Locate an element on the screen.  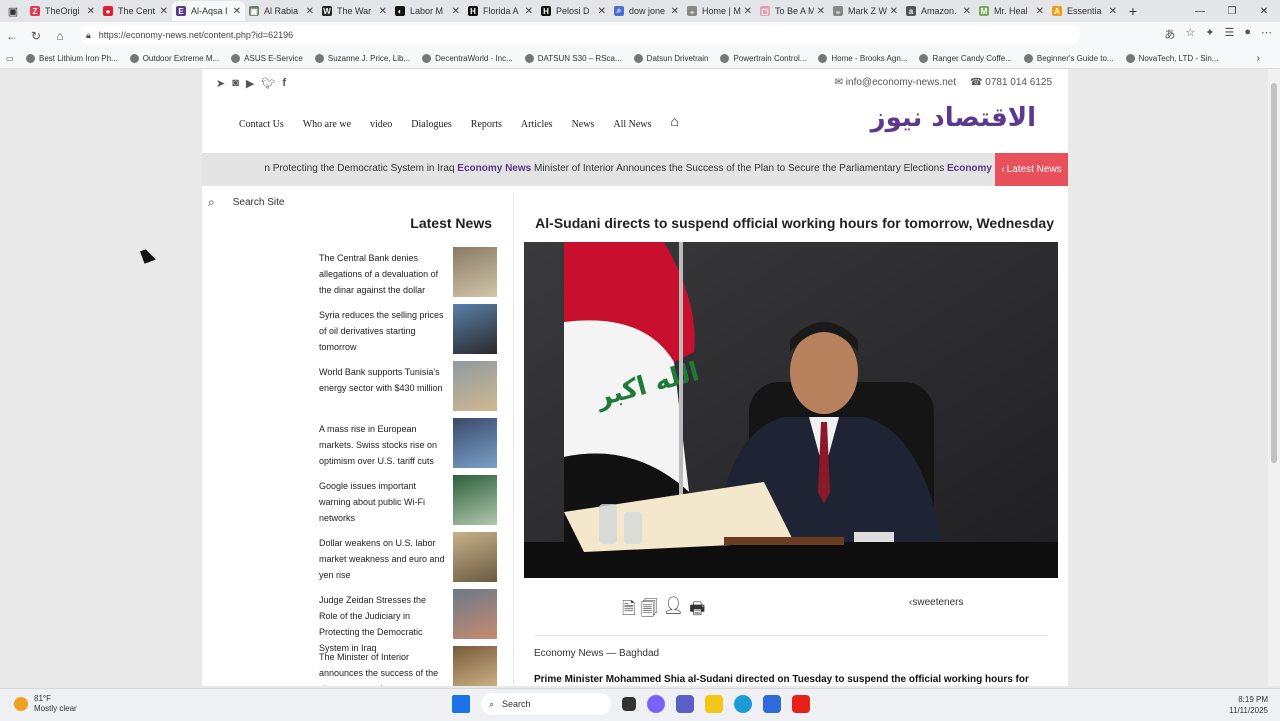
lock-icon: 🔒︎ is located at coordinates (88, 35).